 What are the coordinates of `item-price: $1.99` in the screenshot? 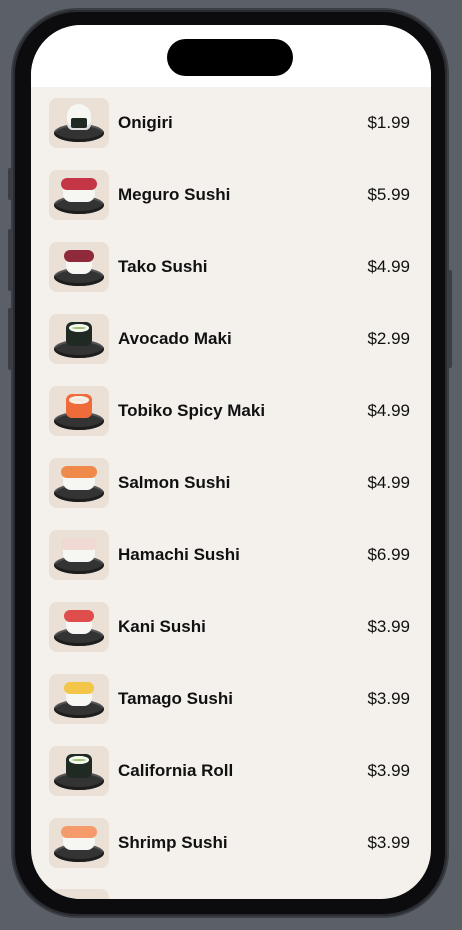 It's located at (388, 122).